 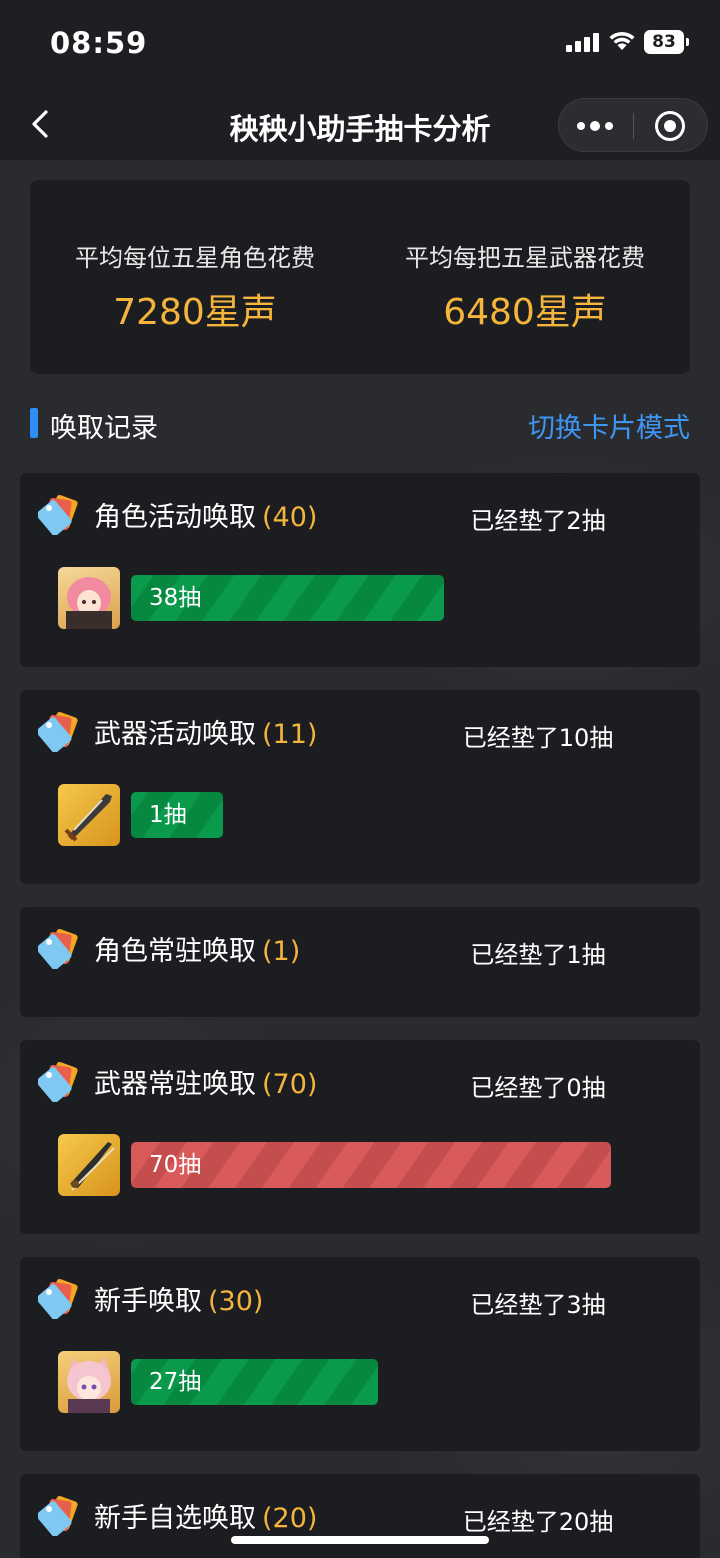 What do you see at coordinates (197, 951) in the screenshot?
I see `pool-title: 角色常驻唤取 (1)` at bounding box center [197, 951].